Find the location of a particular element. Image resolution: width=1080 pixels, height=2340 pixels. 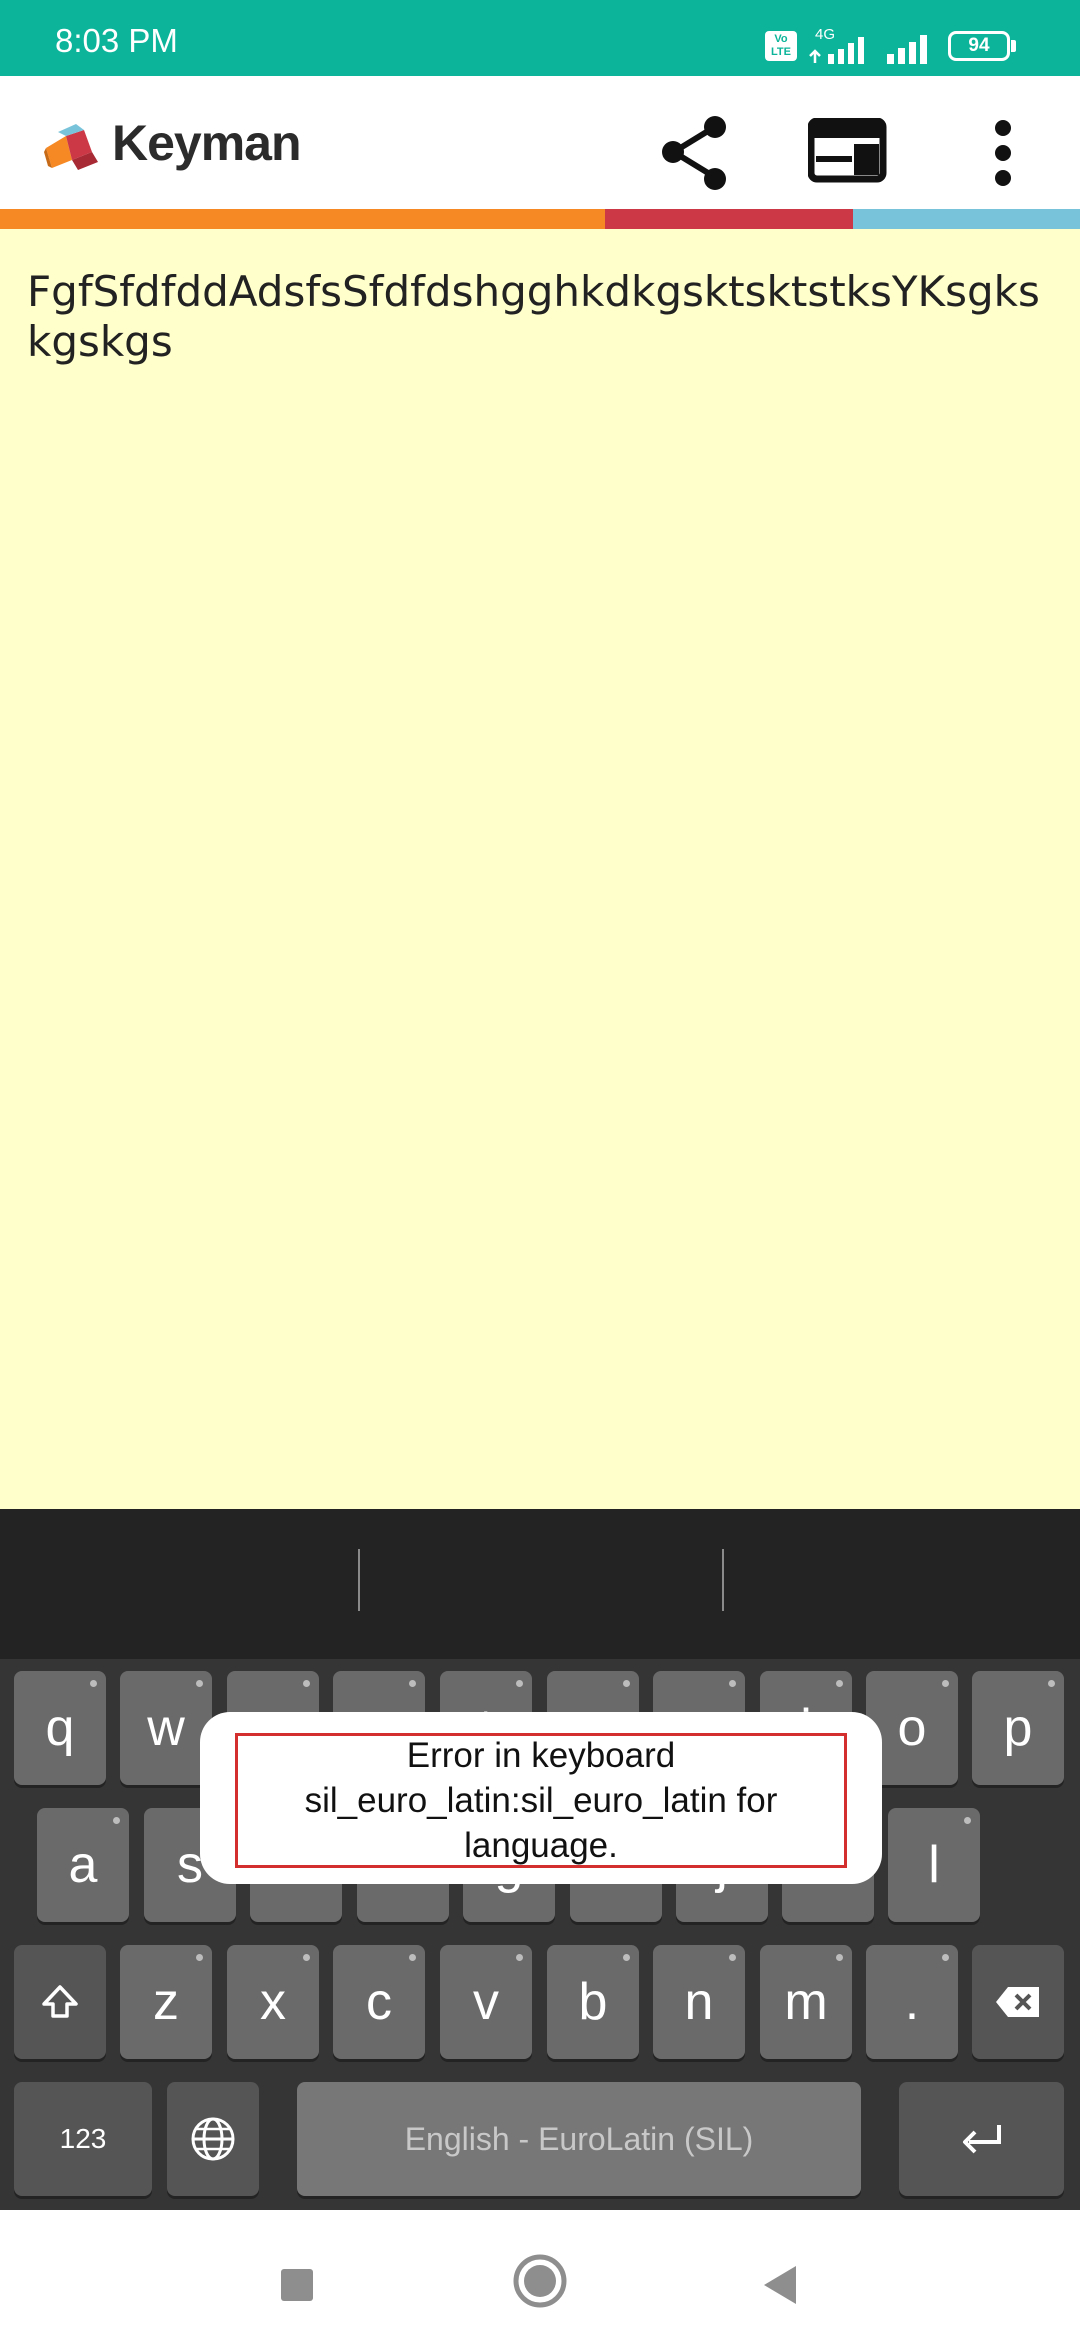

key-label: m is located at coordinates (806, 2002).